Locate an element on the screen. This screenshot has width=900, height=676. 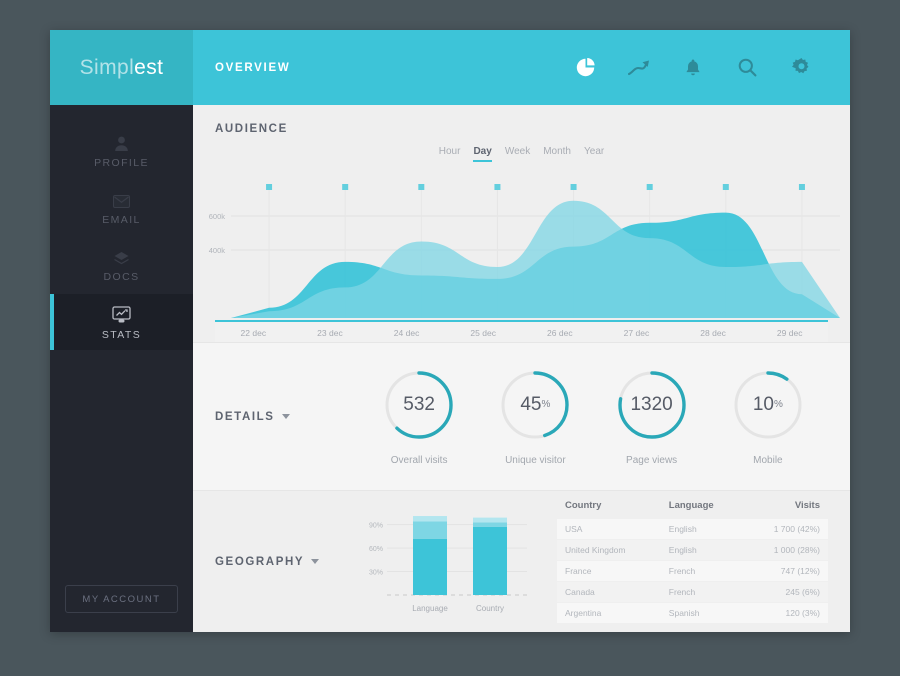
cell-country: Canada is located at coordinates (609, 592).